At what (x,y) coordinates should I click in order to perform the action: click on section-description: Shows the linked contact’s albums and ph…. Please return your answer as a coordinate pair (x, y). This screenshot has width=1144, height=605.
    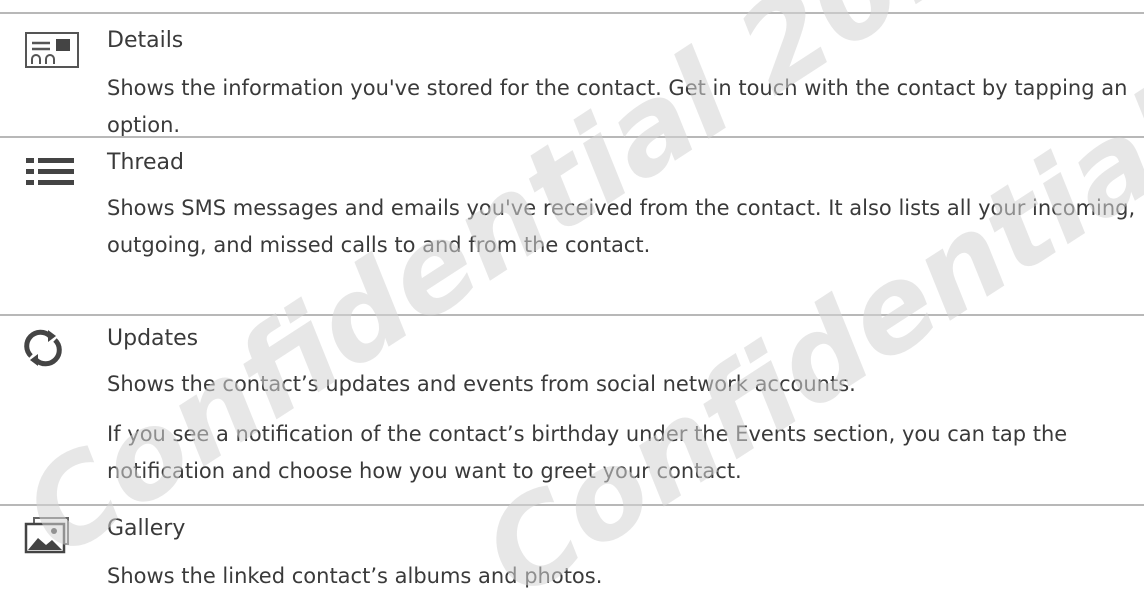
    Looking at the image, I should click on (355, 576).